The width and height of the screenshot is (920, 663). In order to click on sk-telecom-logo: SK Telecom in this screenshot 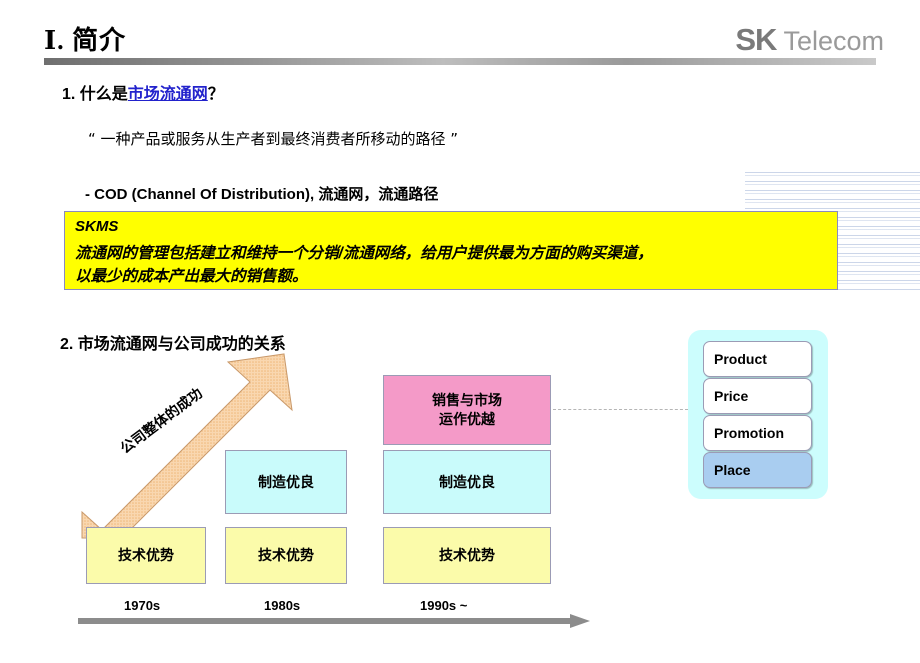, I will do `click(809, 40)`.